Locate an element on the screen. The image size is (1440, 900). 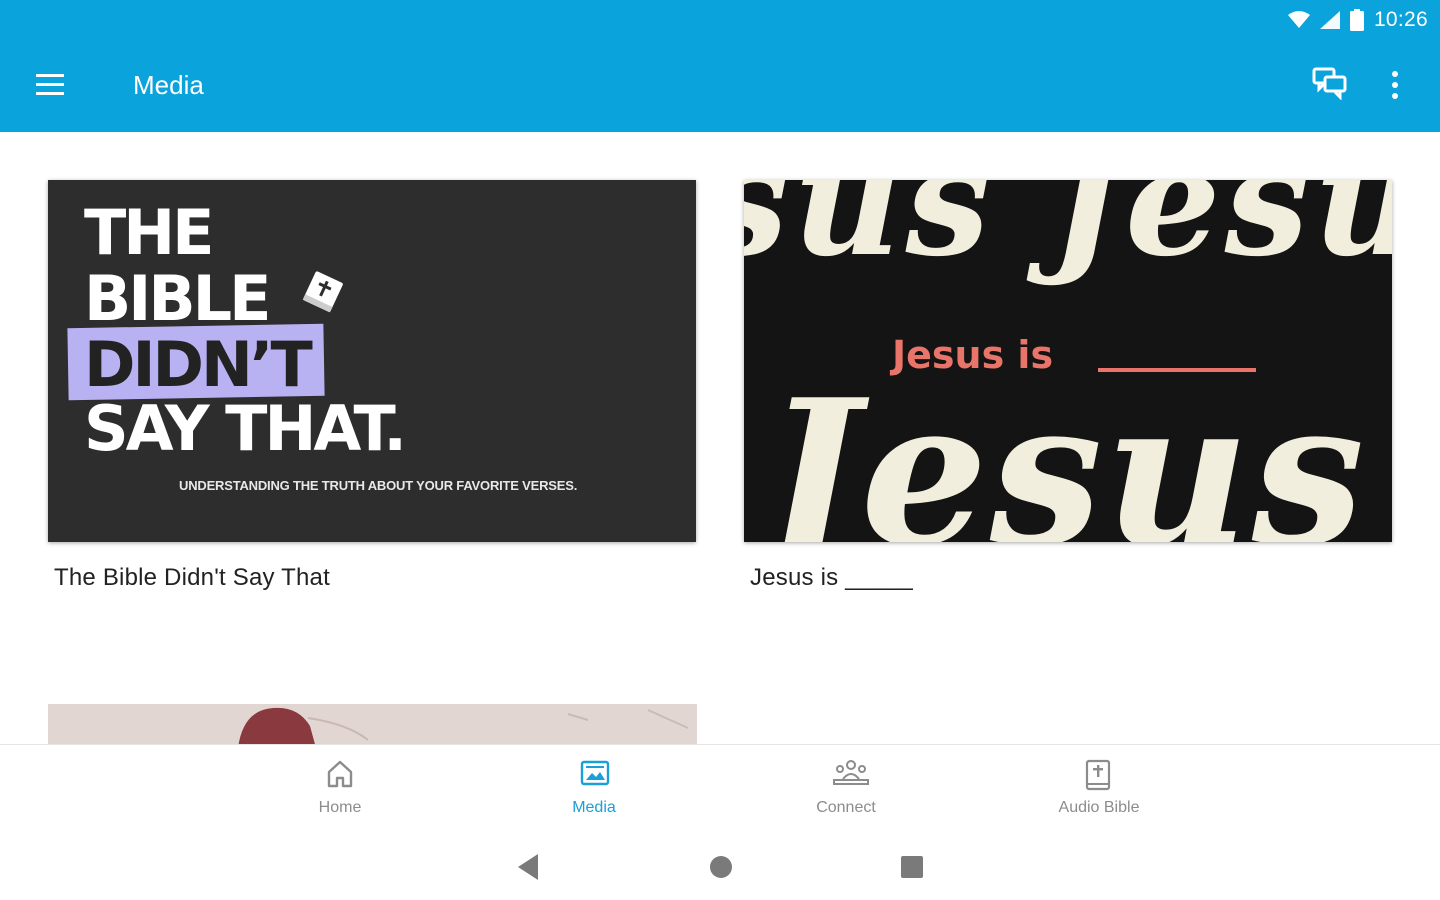
system-navigation-bar is located at coordinates (720, 866).